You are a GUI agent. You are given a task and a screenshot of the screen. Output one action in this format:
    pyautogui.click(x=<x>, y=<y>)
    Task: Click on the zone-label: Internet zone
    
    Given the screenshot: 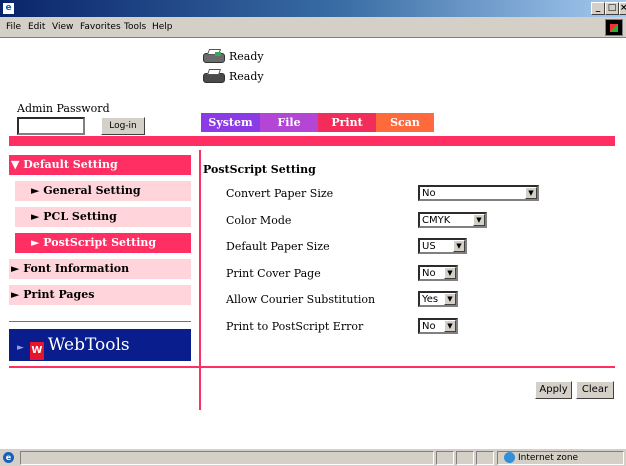 What is the action you would take?
    pyautogui.click(x=548, y=458)
    